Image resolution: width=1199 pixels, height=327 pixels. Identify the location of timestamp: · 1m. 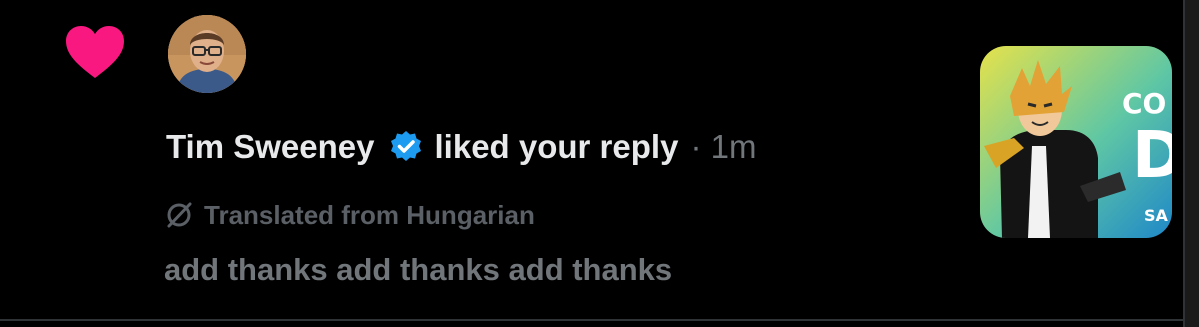
(723, 146).